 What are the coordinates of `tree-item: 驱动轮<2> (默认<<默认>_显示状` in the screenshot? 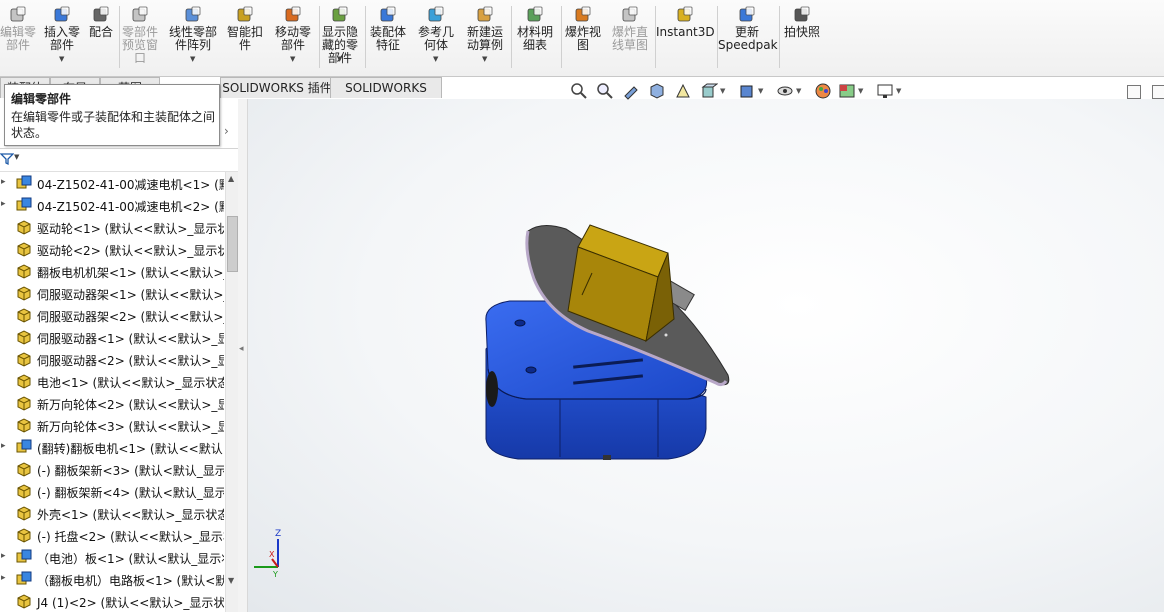 It's located at (112, 249).